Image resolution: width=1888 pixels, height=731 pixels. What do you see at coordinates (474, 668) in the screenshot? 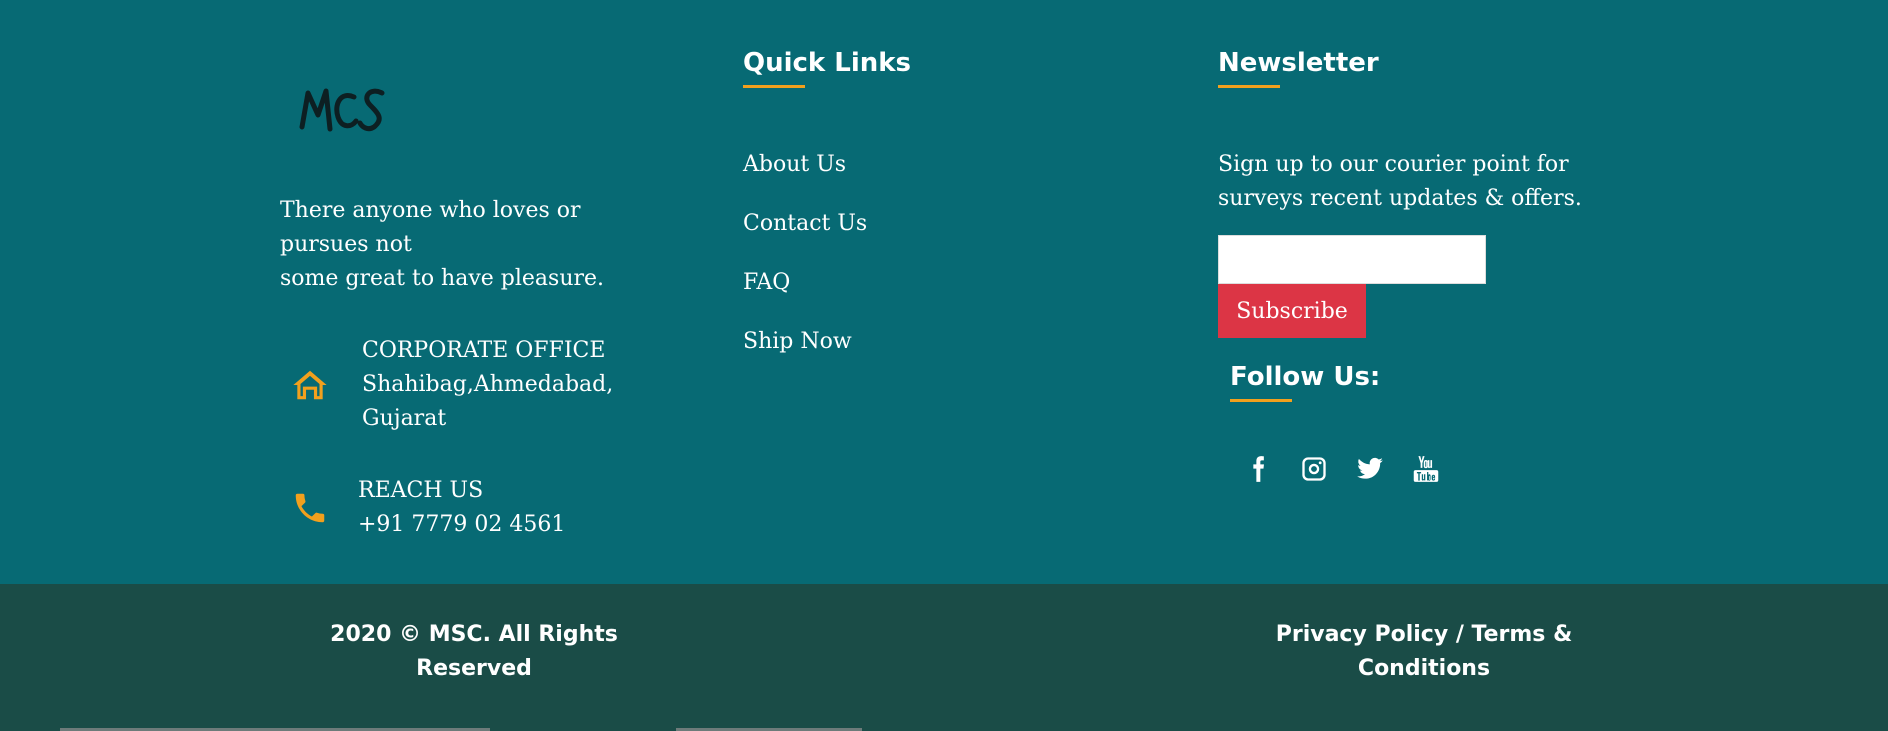
I see `copyright-line: Reserved` at bounding box center [474, 668].